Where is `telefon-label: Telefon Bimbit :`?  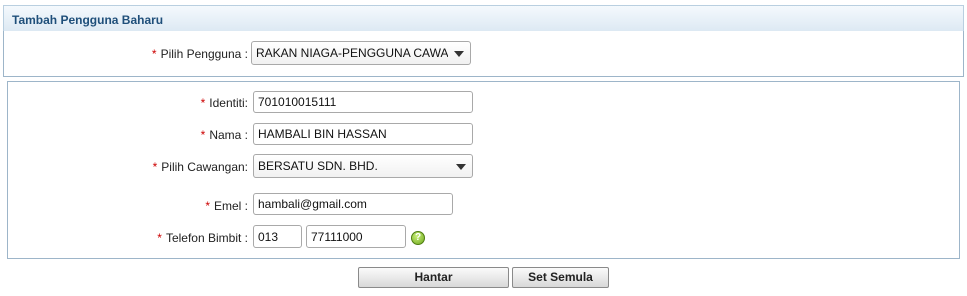
telefon-label: Telefon Bimbit : is located at coordinates (206, 238).